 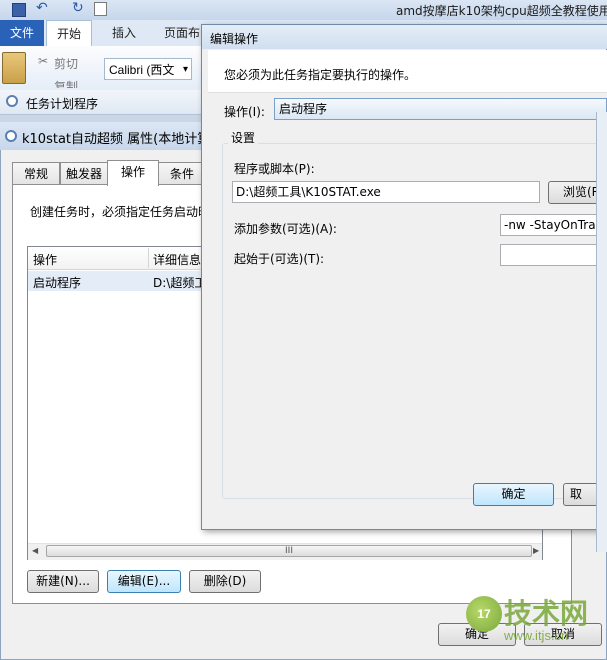 I want to click on scissors-icon: ✂, so click(x=43, y=61).